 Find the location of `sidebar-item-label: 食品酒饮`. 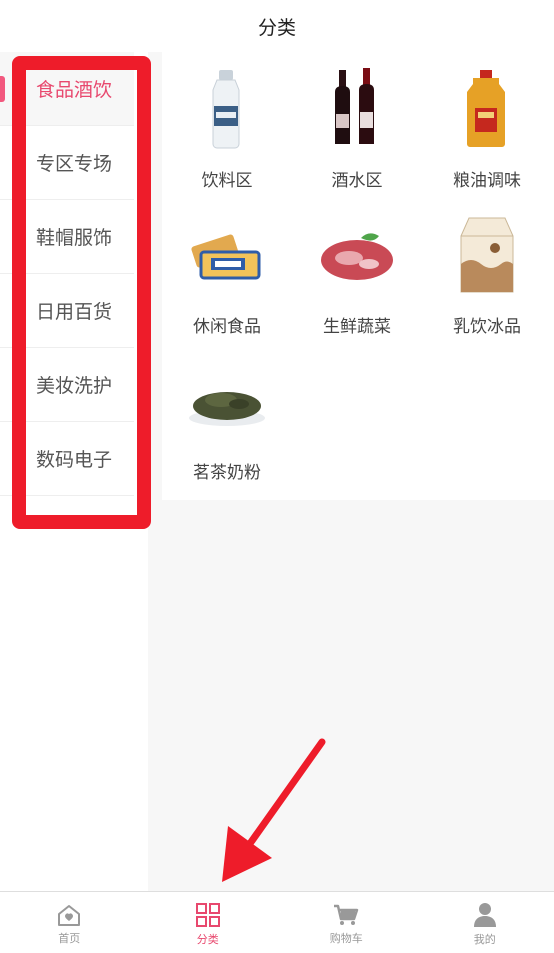

sidebar-item-label: 食品酒饮 is located at coordinates (74, 90).